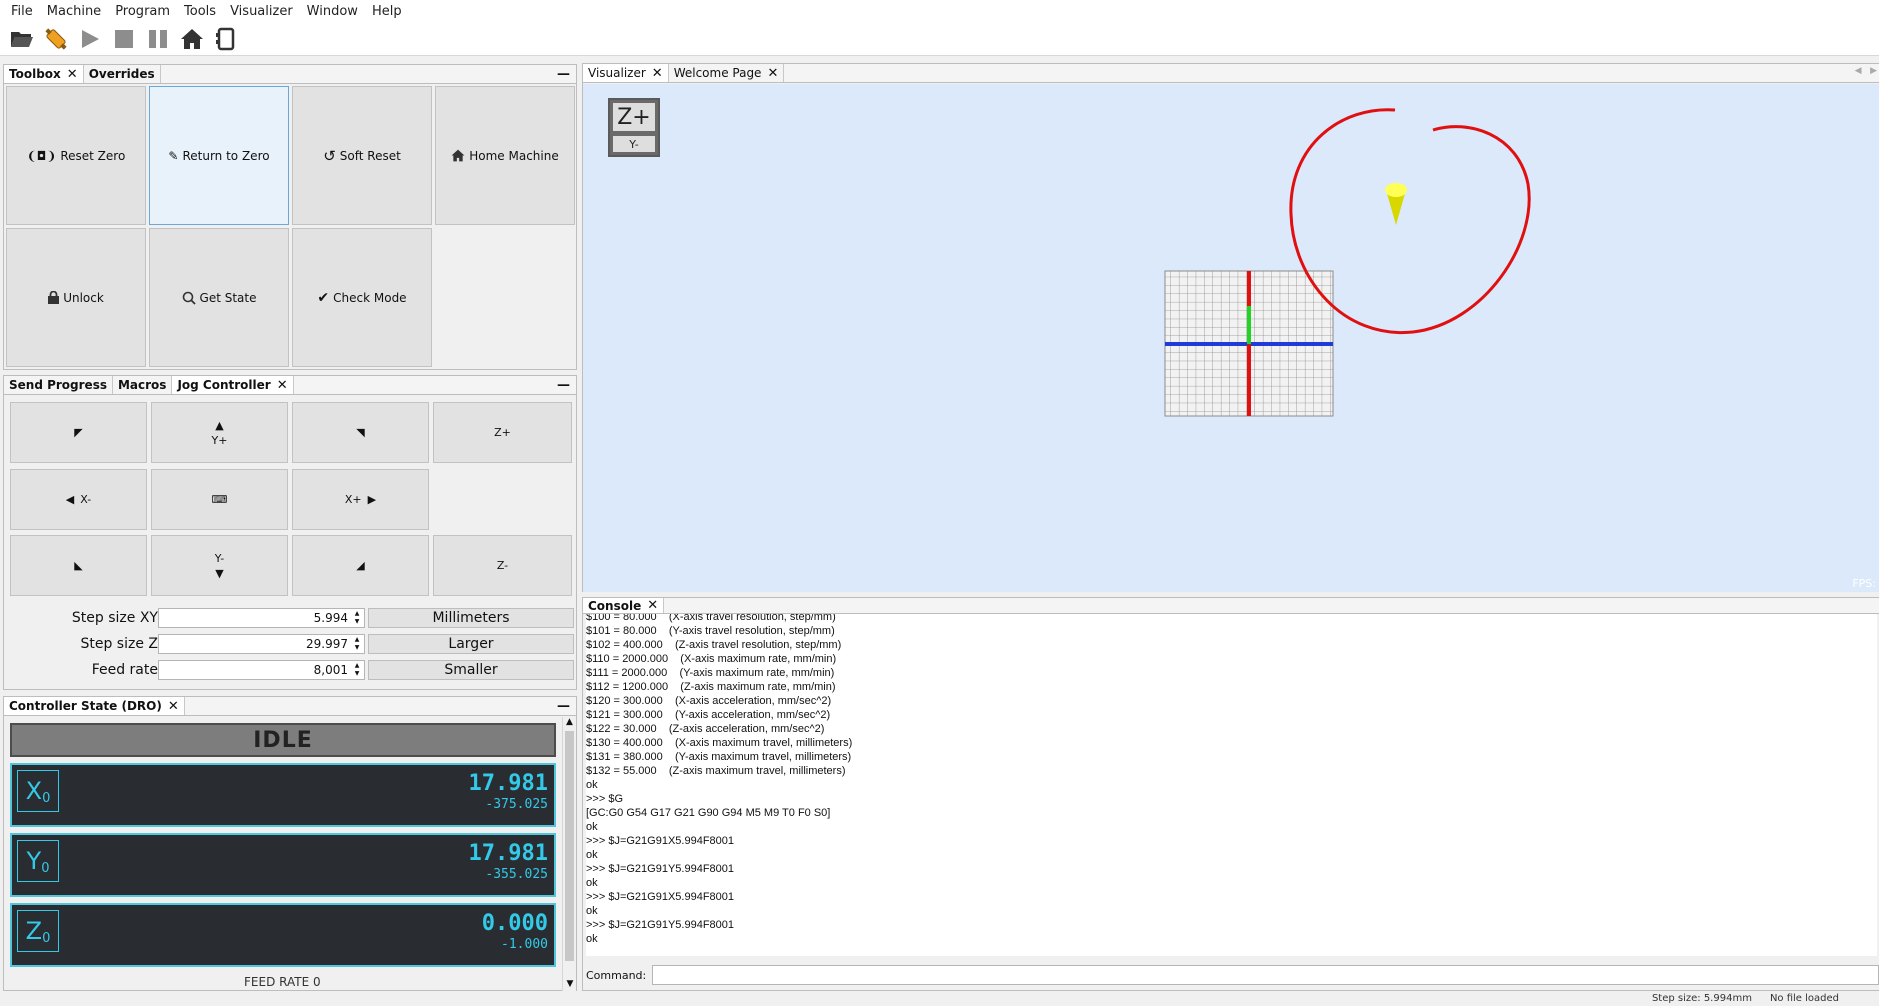  Describe the element at coordinates (44, 74) in the screenshot. I see `tab-toolbox: Toolbox ✕` at that location.